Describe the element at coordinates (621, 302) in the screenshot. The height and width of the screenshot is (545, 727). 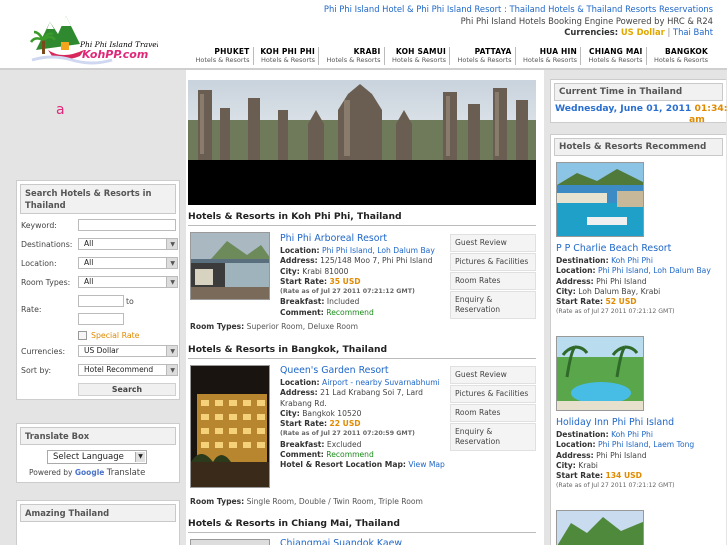
I see `rate-value: 52 USD` at that location.